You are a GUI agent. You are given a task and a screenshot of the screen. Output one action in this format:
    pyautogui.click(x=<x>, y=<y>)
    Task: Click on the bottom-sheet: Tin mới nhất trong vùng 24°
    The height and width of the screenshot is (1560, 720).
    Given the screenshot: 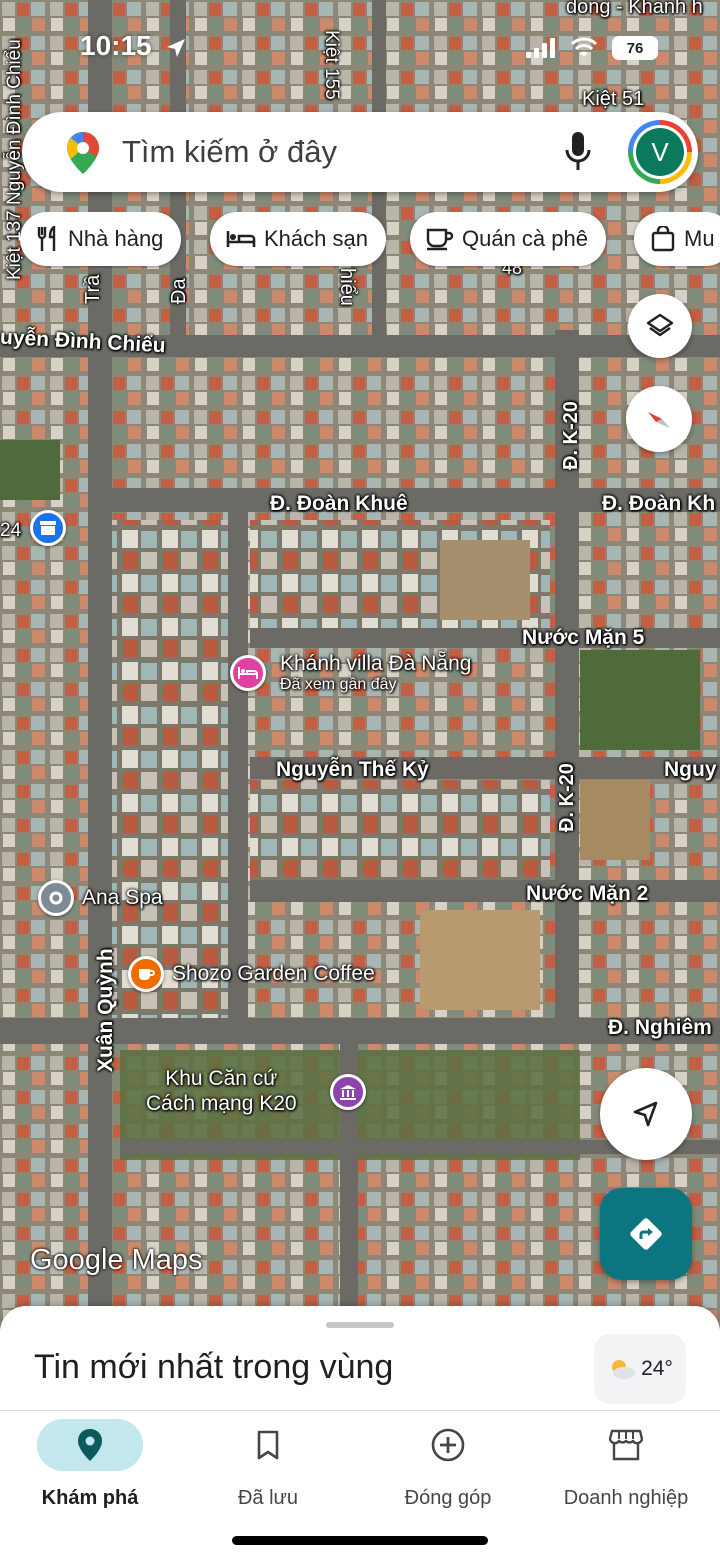 What is the action you would take?
    pyautogui.click(x=360, y=1361)
    